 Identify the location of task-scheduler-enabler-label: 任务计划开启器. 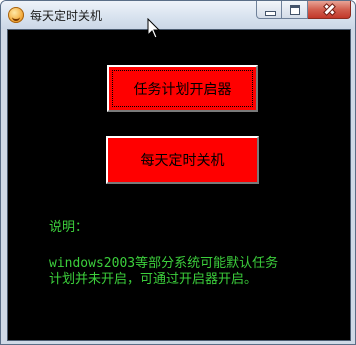
(182, 89).